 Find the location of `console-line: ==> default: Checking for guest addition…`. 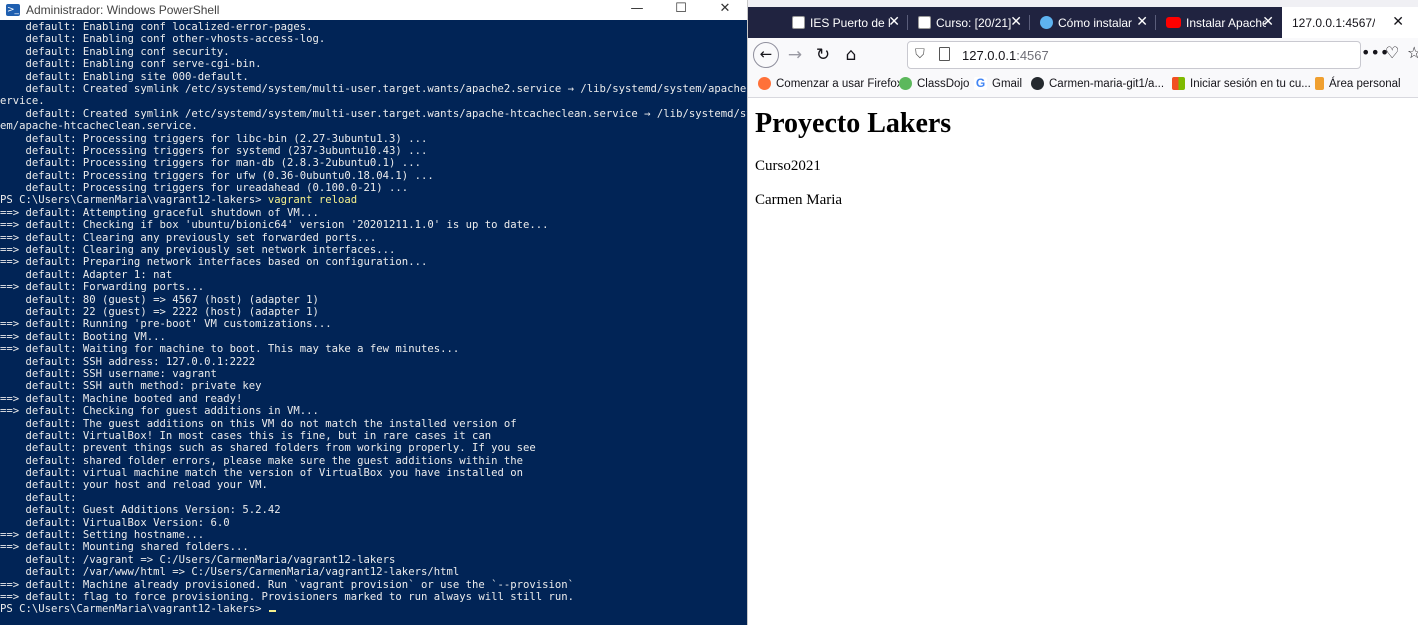

console-line: ==> default: Checking for guest addition… is located at coordinates (159, 411).